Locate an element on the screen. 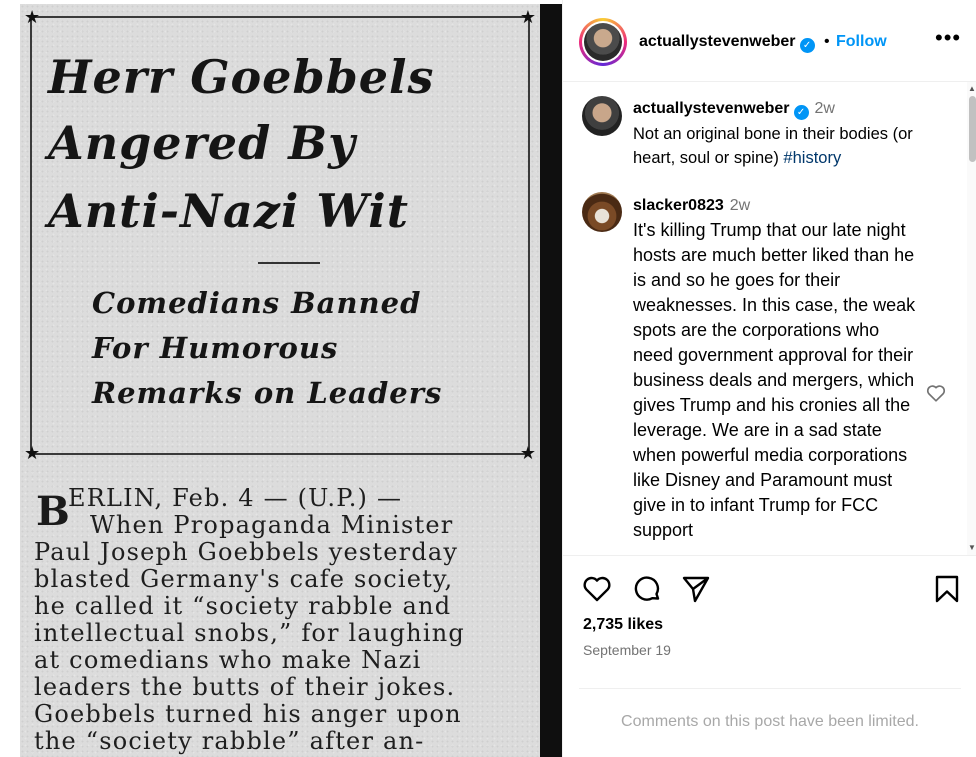 This screenshot has height=757, width=976. clipping-subhead-line: Remarks on Leaders is located at coordinates (267, 393).